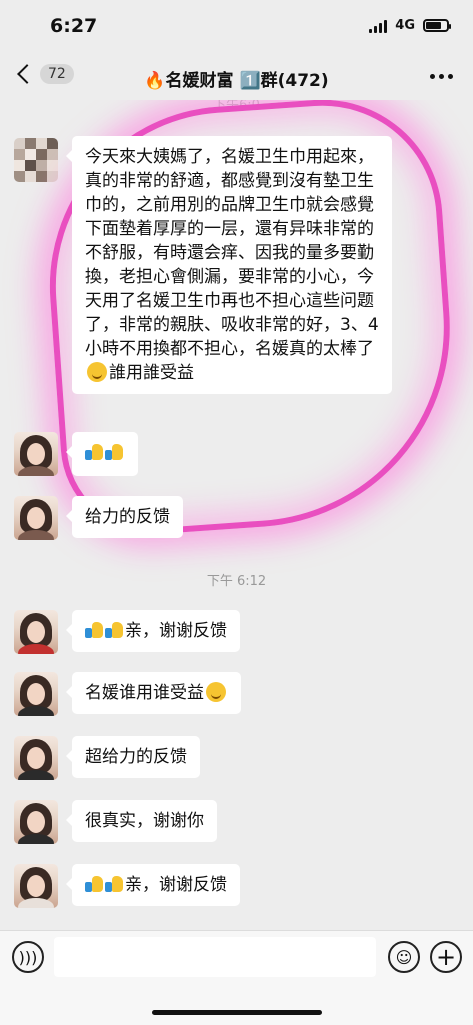  What do you see at coordinates (236, 581) in the screenshot?
I see `timestamp: 下午 6:12` at bounding box center [236, 581].